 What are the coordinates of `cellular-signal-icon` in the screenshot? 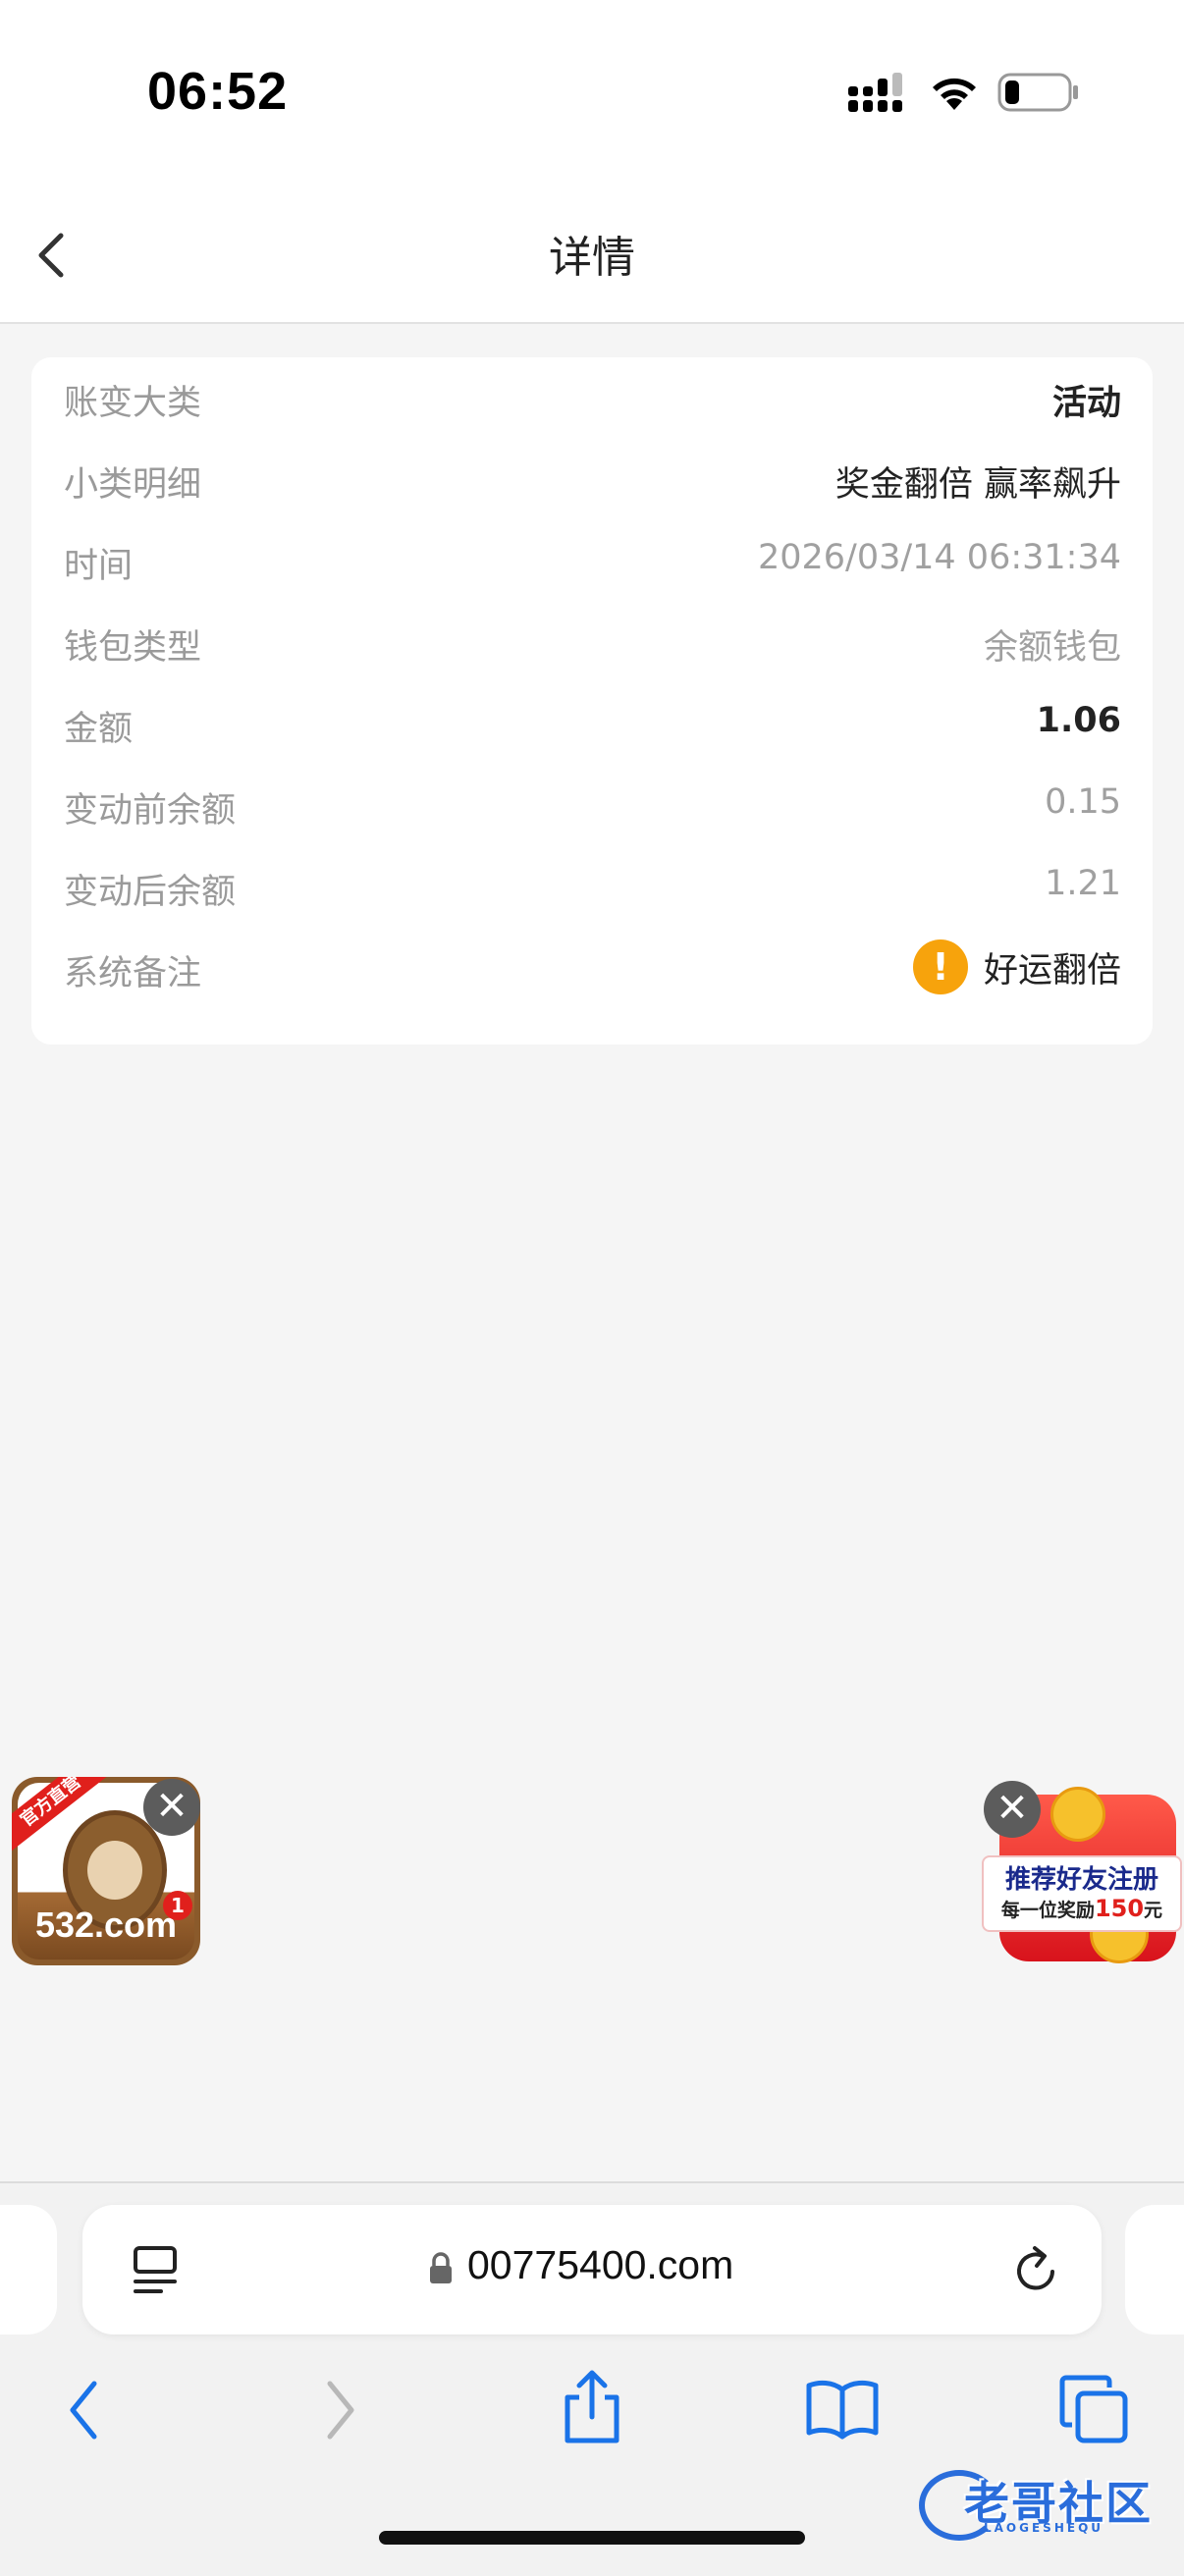 It's located at (875, 92).